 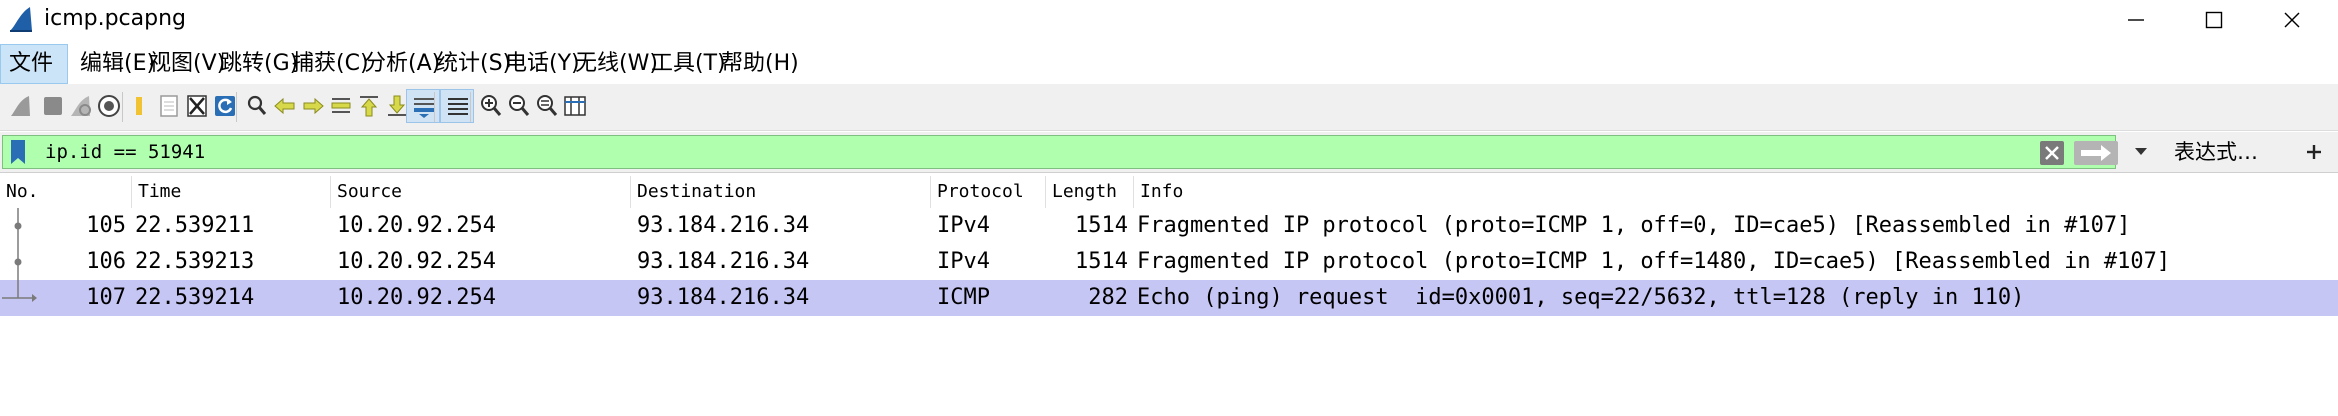 I want to click on colorize-button, so click(x=457, y=106).